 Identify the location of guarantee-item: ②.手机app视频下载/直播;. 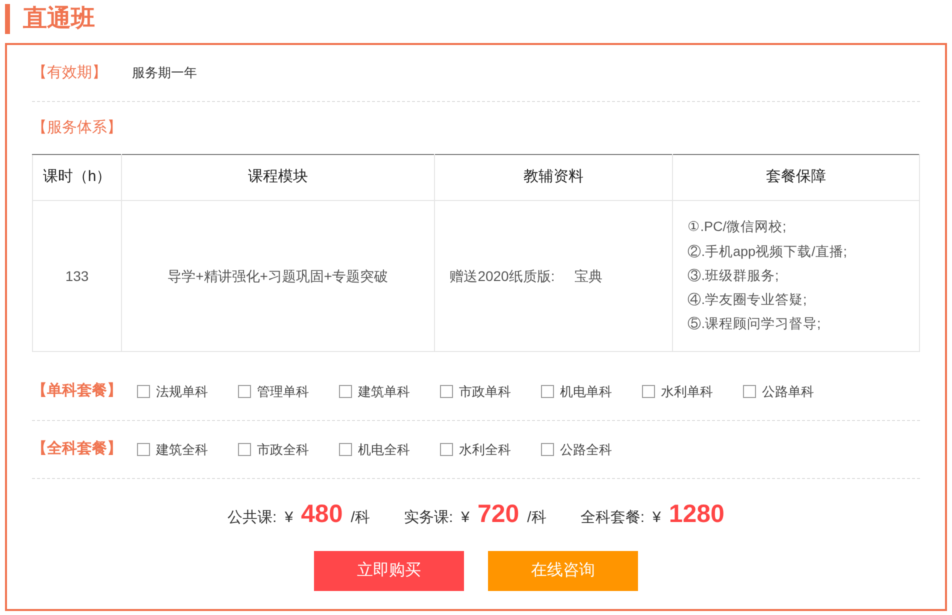
(767, 251).